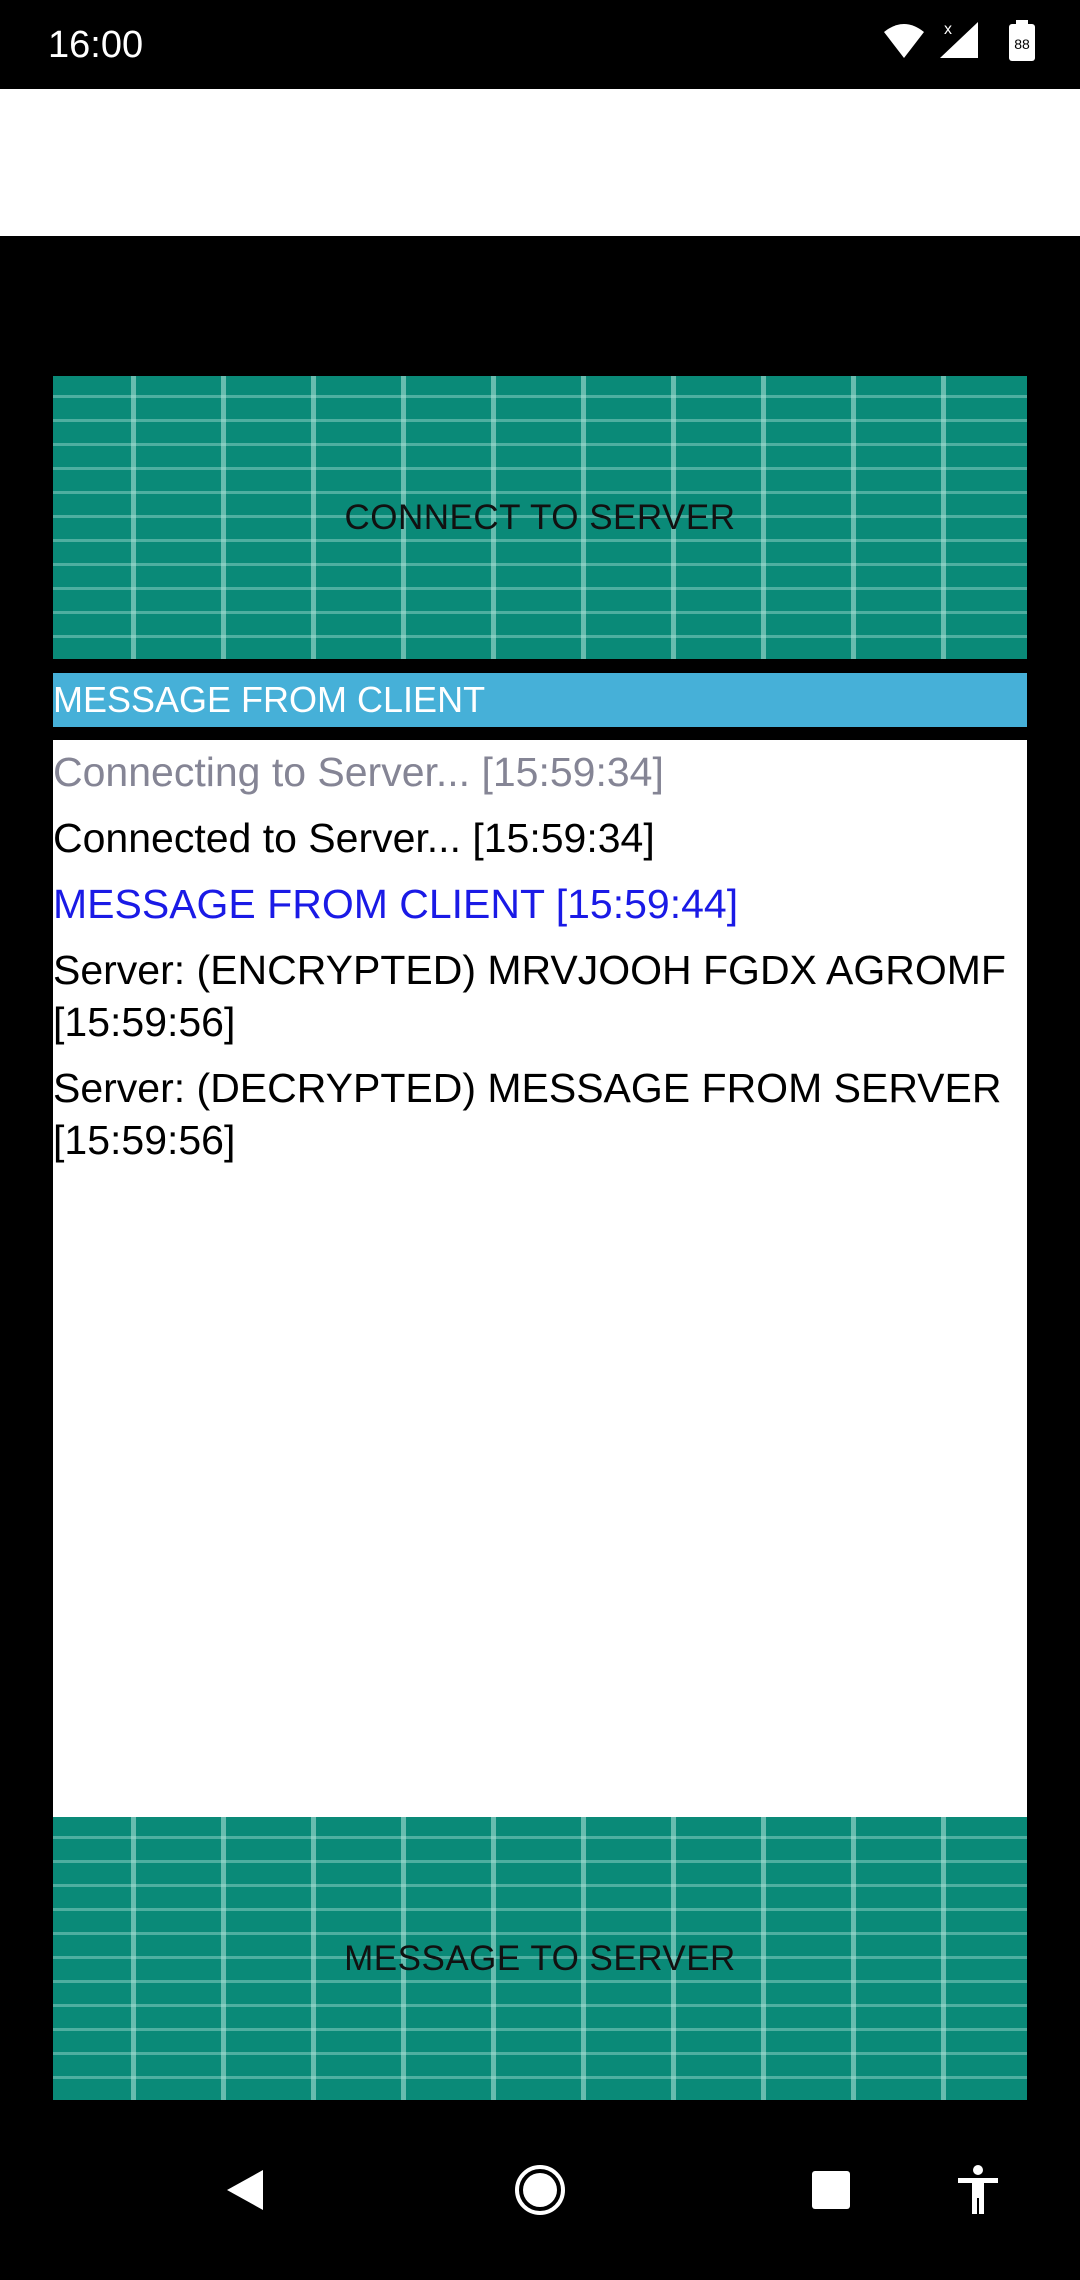 The image size is (1080, 2280). I want to click on wifi-icon, so click(904, 41).